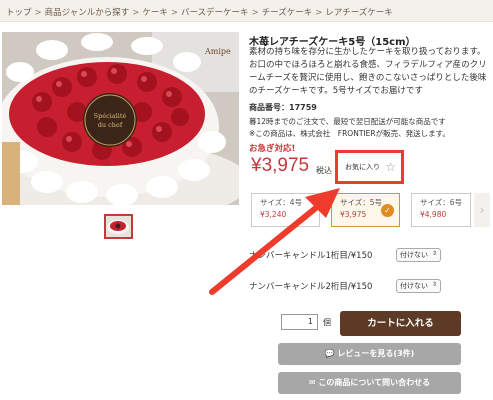 The width and height of the screenshot is (493, 400). What do you see at coordinates (441, 202) in the screenshot?
I see `size-label: サイズ：6号` at bounding box center [441, 202].